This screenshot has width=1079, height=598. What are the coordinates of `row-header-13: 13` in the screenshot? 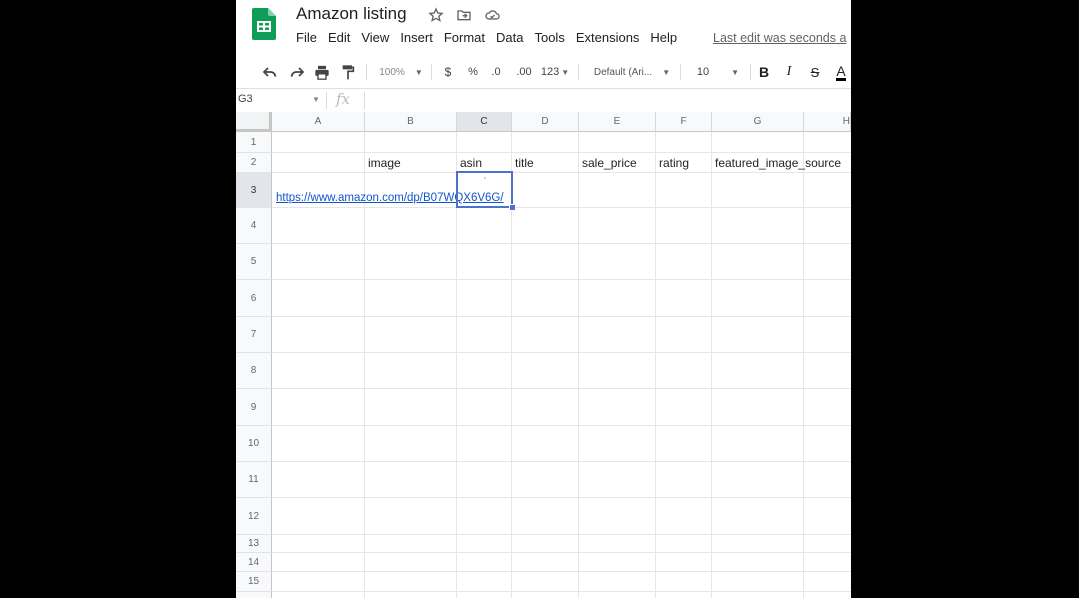 It's located at (254, 544).